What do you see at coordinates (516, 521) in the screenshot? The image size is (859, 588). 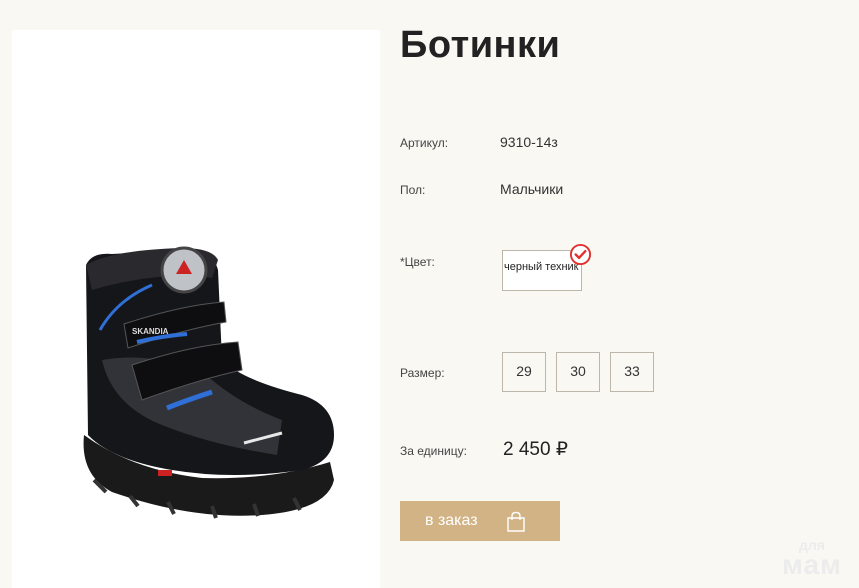 I see `shopping-bag-icon` at bounding box center [516, 521].